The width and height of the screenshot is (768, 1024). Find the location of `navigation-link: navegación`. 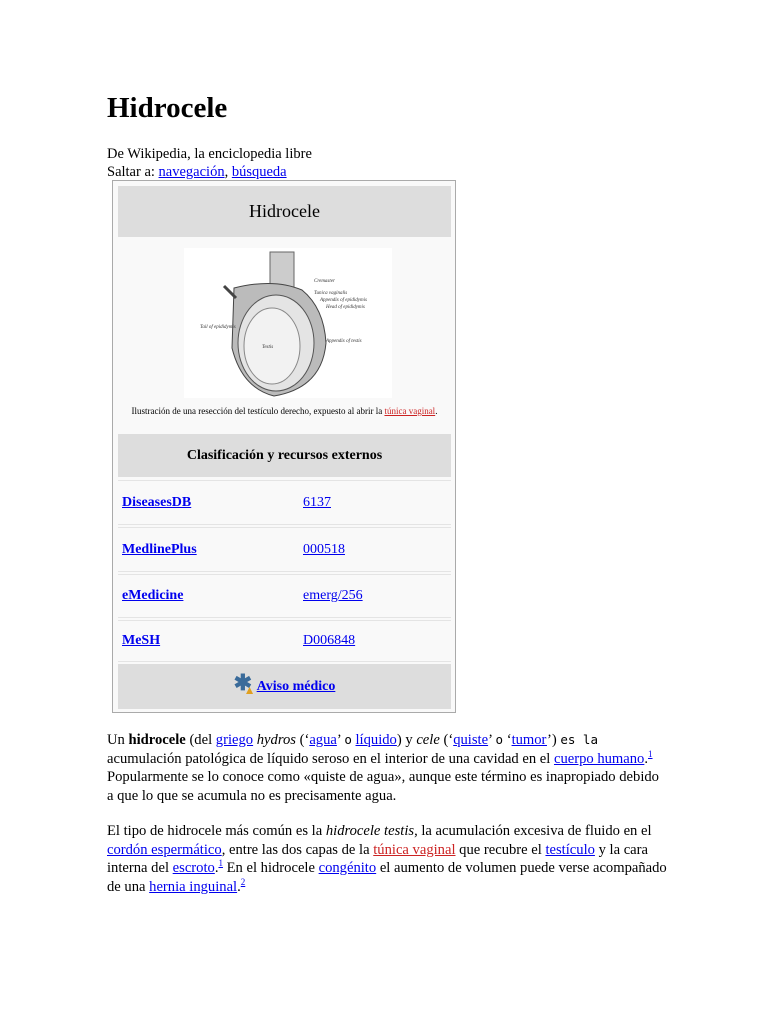

navigation-link: navegación is located at coordinates (192, 172).